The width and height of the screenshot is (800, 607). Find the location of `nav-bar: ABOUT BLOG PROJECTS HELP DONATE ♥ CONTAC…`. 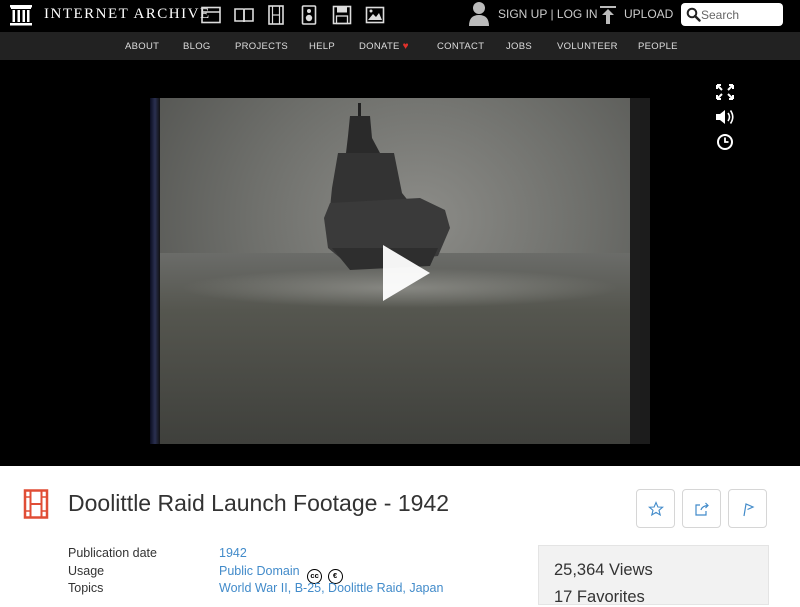

nav-bar: ABOUT BLOG PROJECTS HELP DONATE ♥ CONTAC… is located at coordinates (400, 46).